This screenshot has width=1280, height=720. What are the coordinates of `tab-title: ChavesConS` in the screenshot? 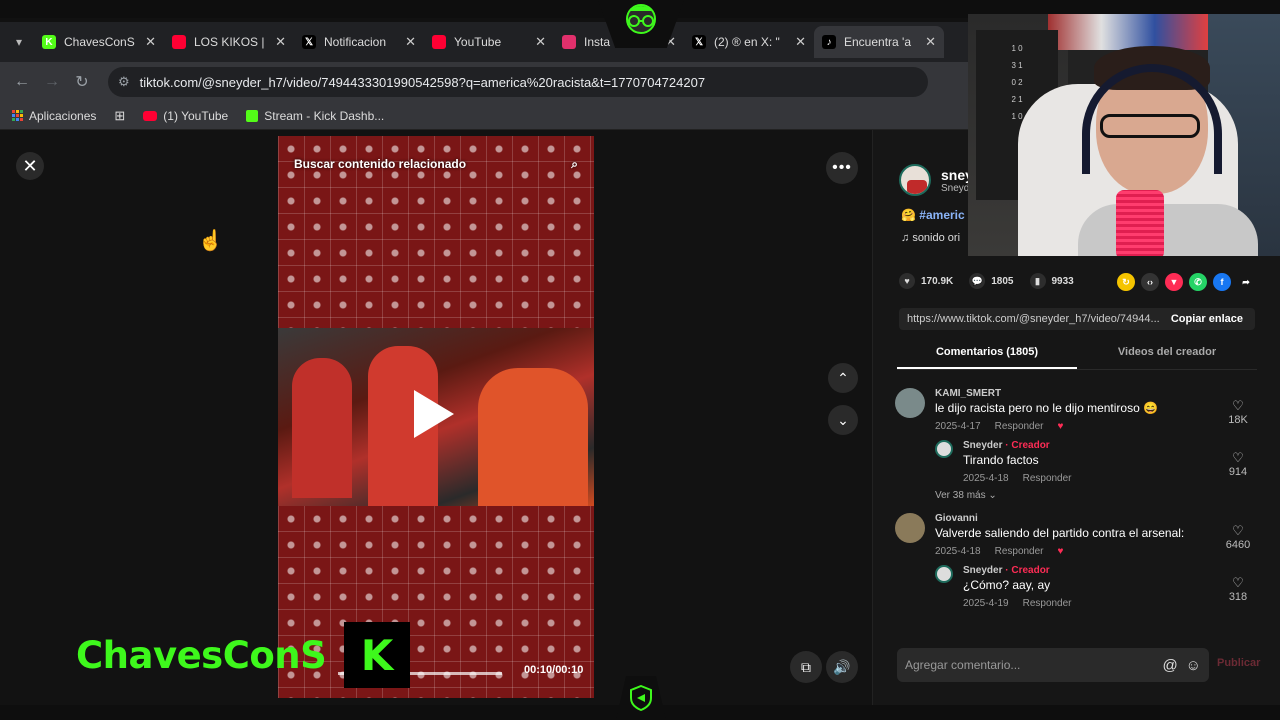 It's located at (99, 42).